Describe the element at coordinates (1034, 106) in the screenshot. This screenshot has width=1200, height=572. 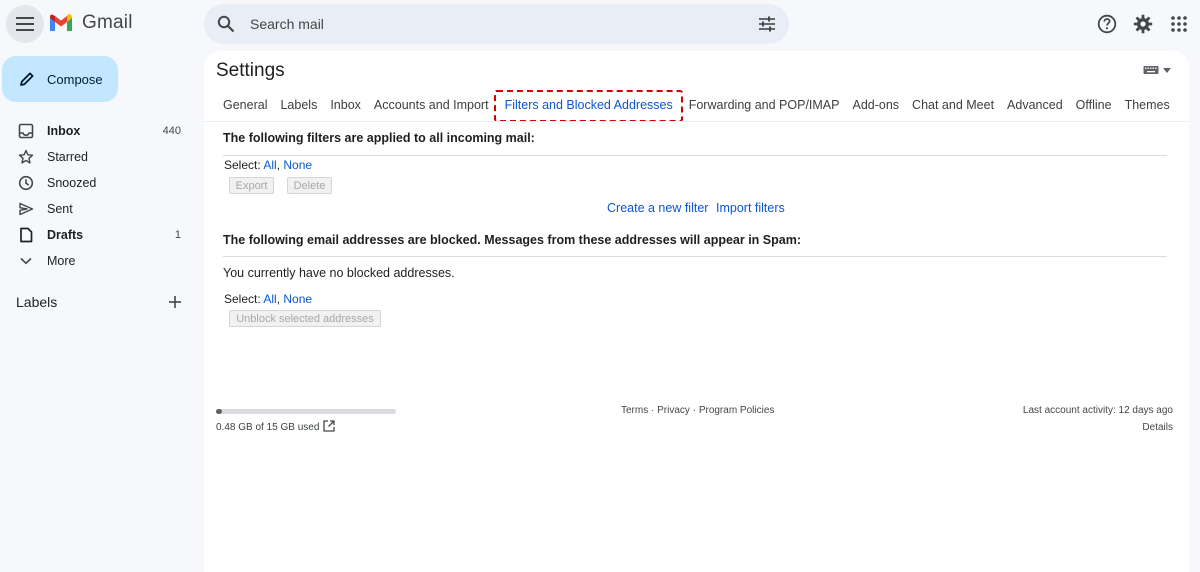
I see `tab-advanced: Advanced` at that location.